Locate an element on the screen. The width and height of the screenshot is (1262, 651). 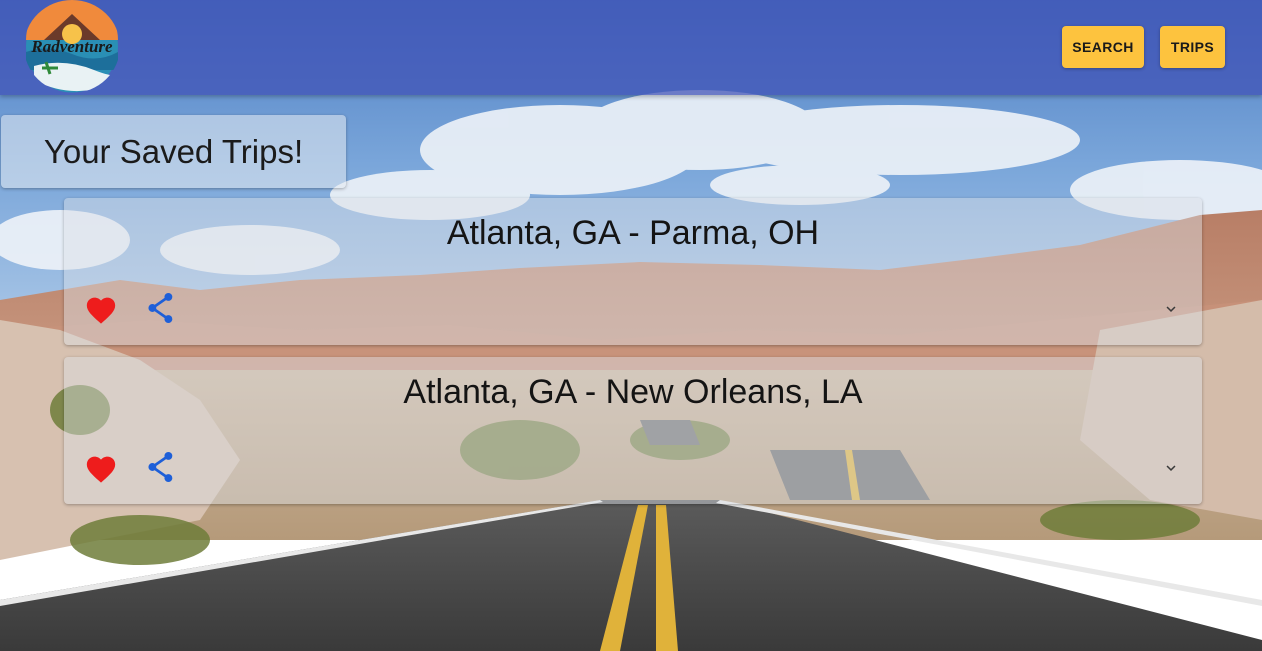
page-title: Your Saved Trips! is located at coordinates (173, 151).